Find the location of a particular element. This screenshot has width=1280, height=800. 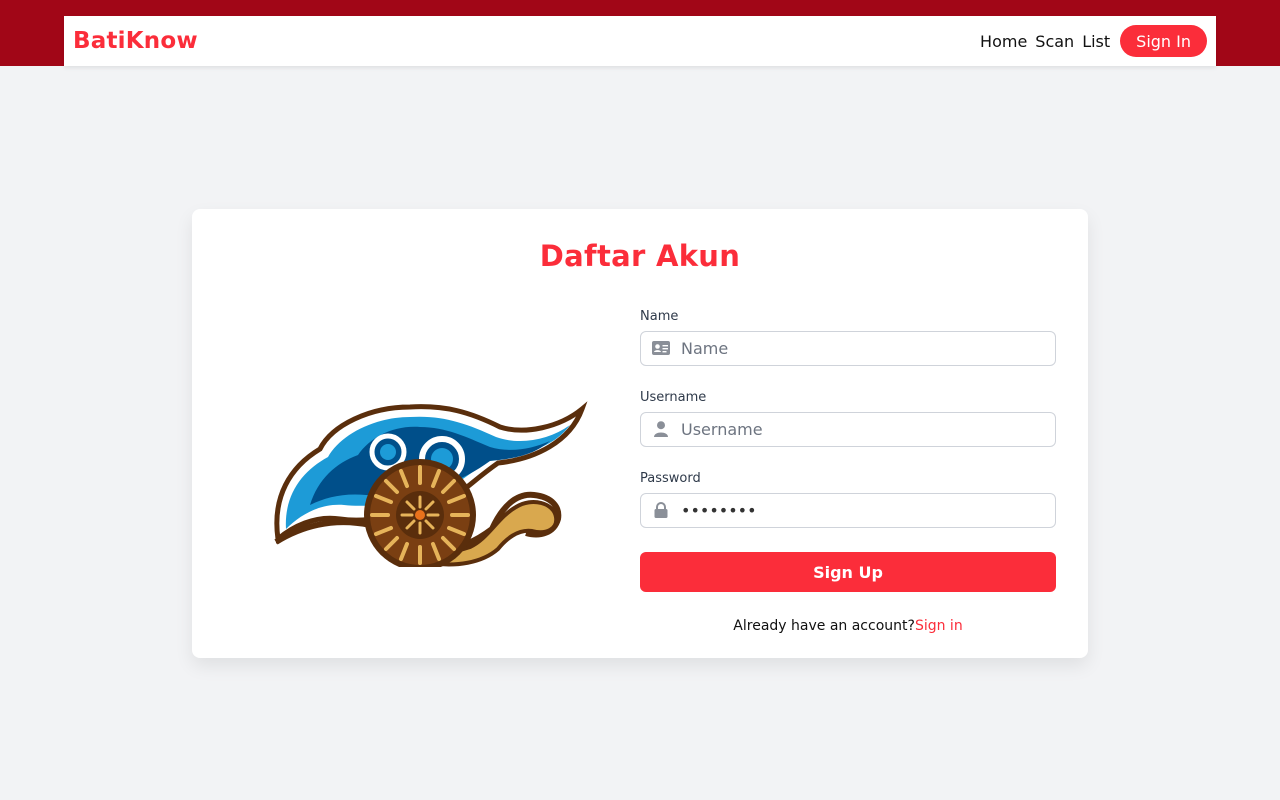

username-input is located at coordinates (848, 429).